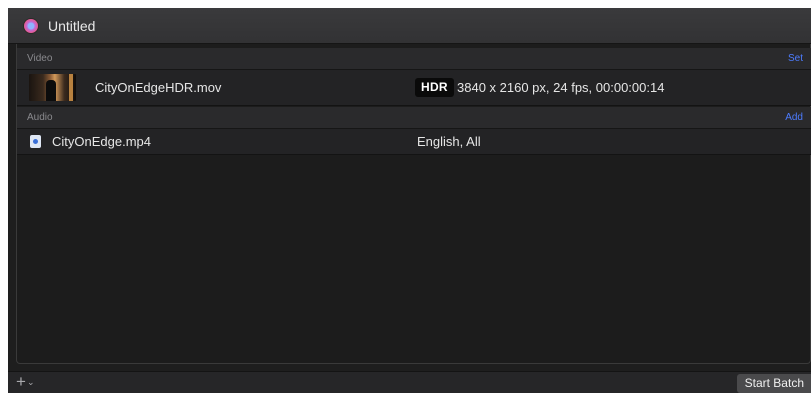 This screenshot has width=811, height=393. I want to click on project-icon, so click(31, 26).